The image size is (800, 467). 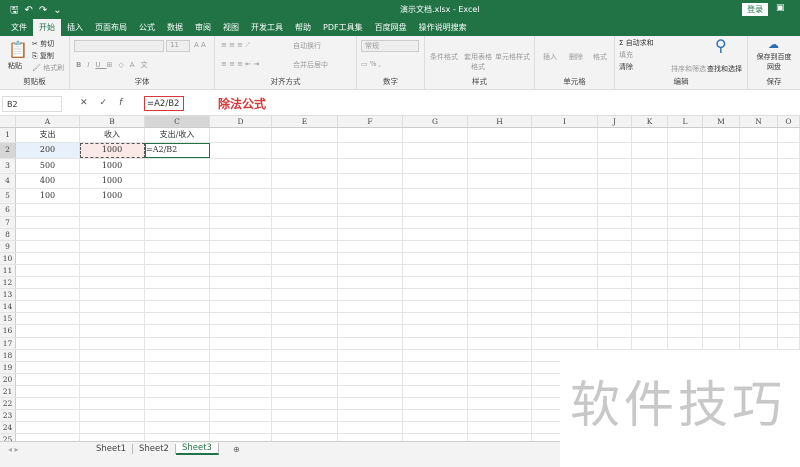 What do you see at coordinates (240, 64) in the screenshot?
I see `align-icons-bottom: ≡ ≡ ≡ ⇤ ⇥` at bounding box center [240, 64].